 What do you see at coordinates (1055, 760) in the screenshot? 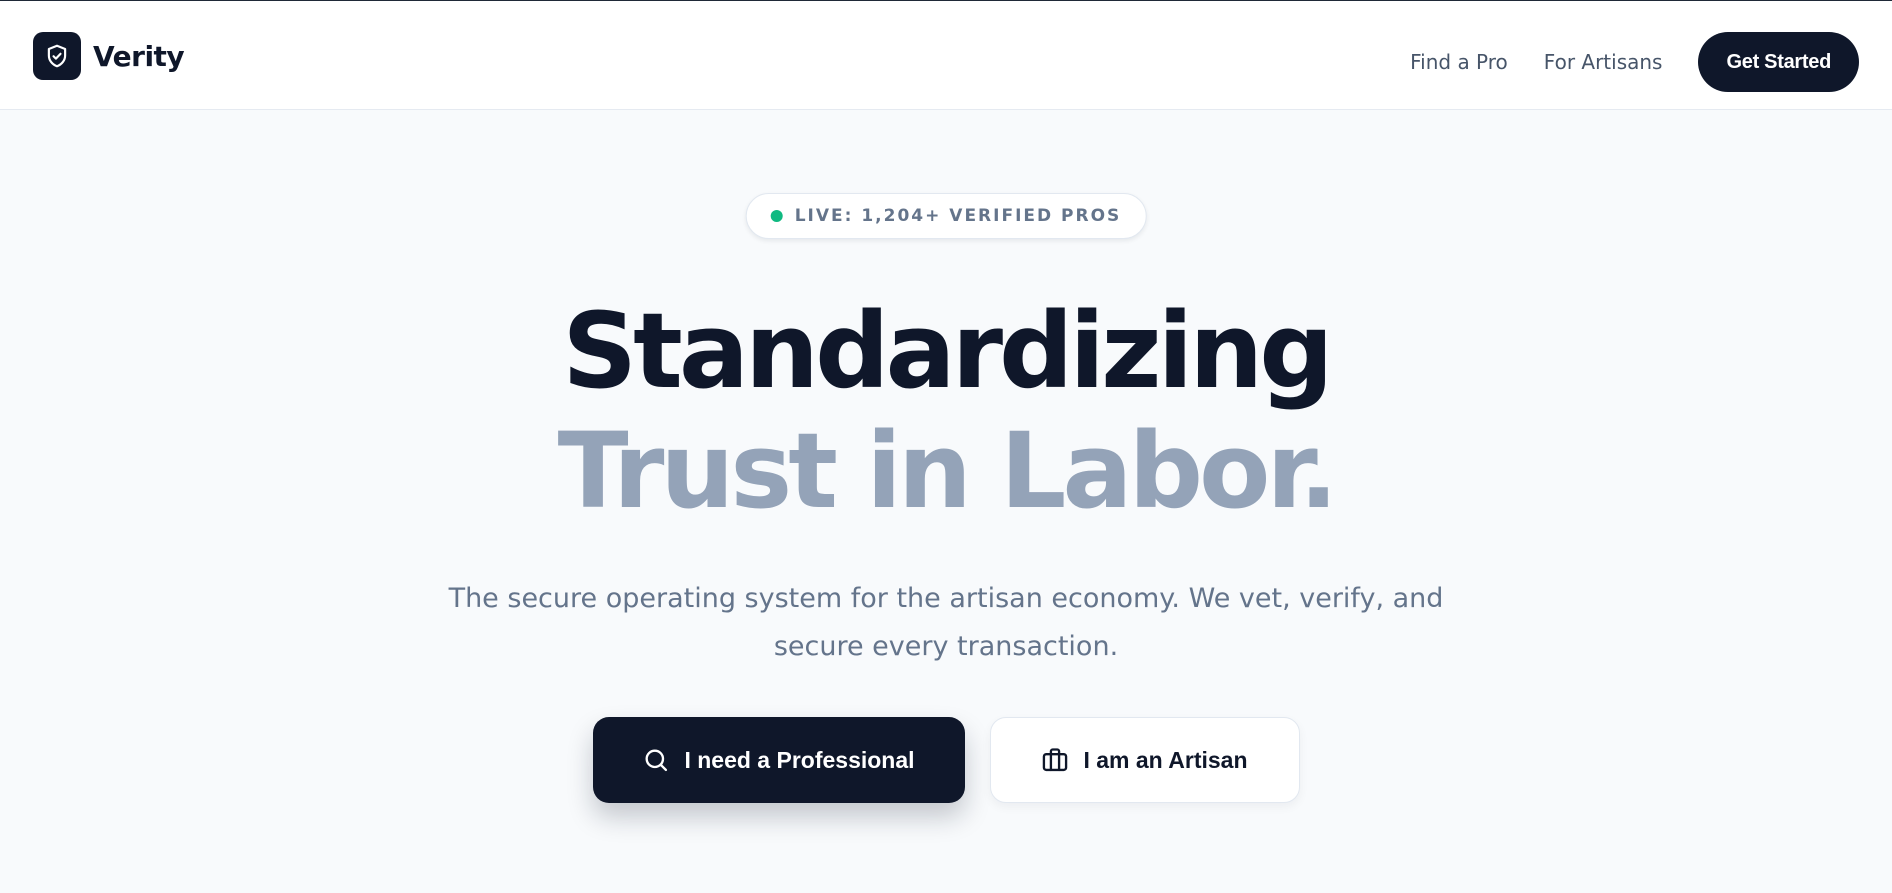
I see `briefcase-icon` at bounding box center [1055, 760].